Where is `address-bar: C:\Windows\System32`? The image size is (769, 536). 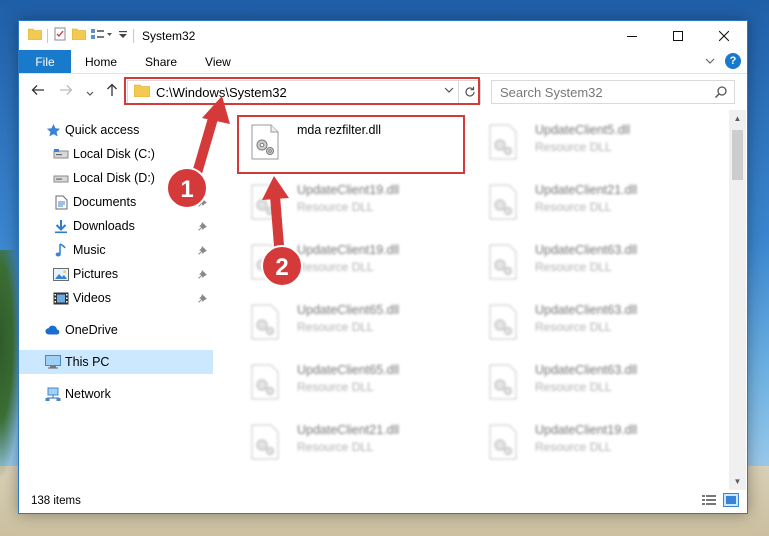
address-bar: C:\Windows\System32 is located at coordinates (304, 92).